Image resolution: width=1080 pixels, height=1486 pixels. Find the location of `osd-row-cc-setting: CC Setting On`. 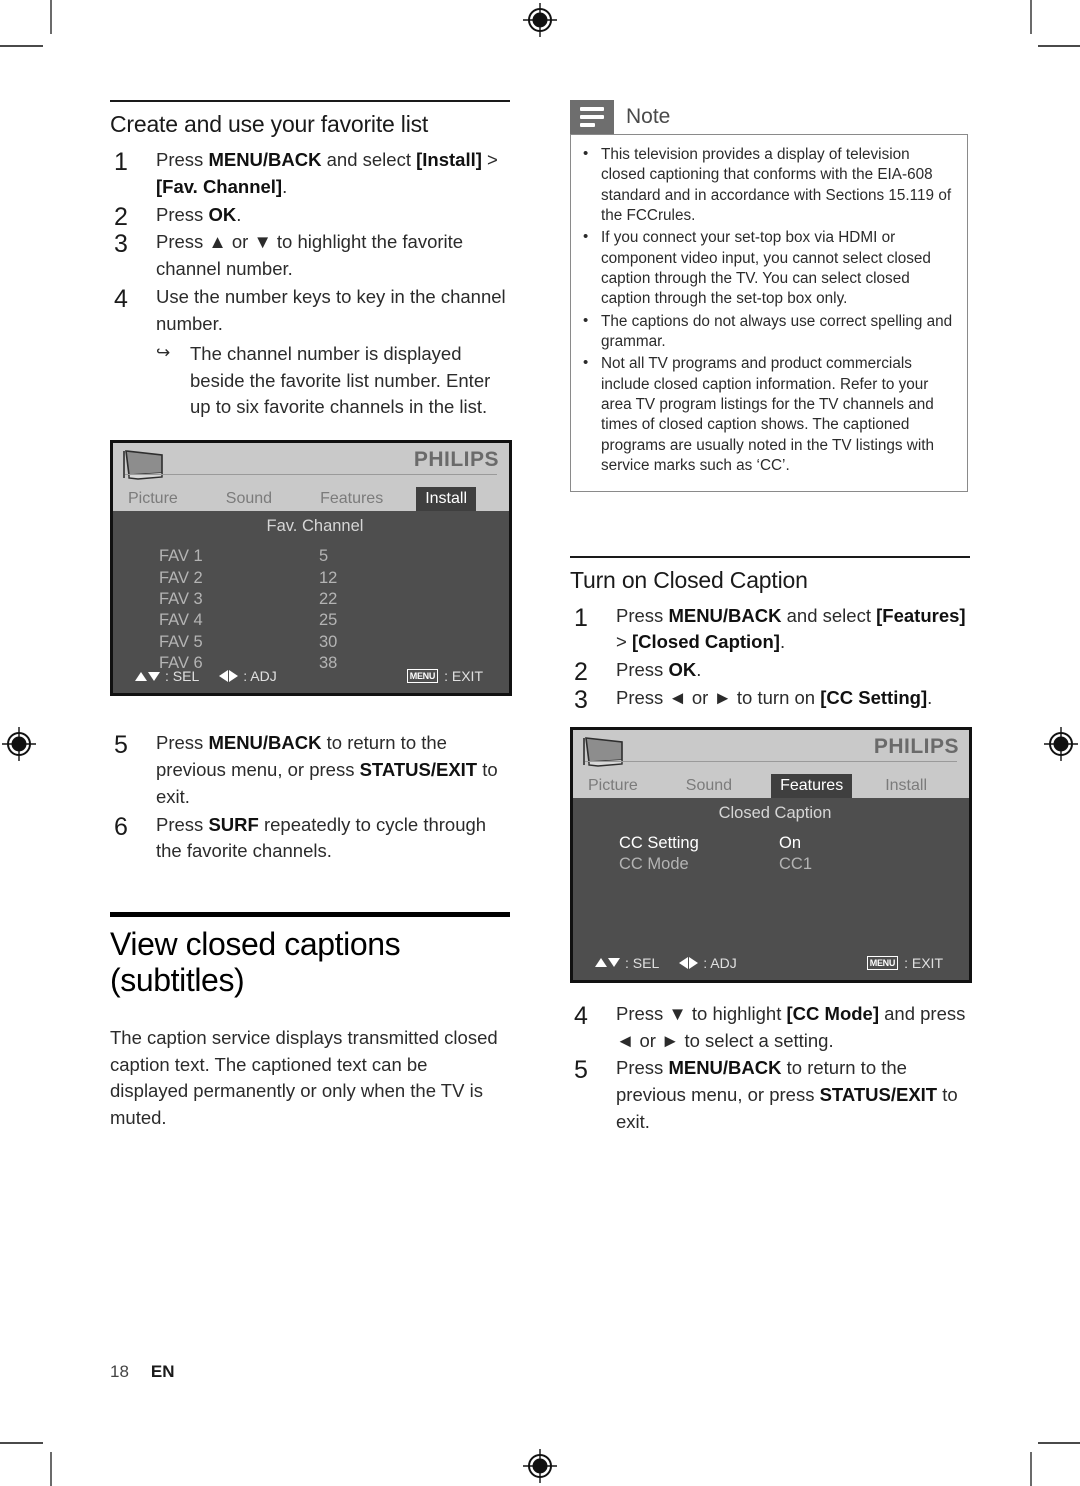

osd-row-cc-setting: CC Setting On is located at coordinates (794, 843).